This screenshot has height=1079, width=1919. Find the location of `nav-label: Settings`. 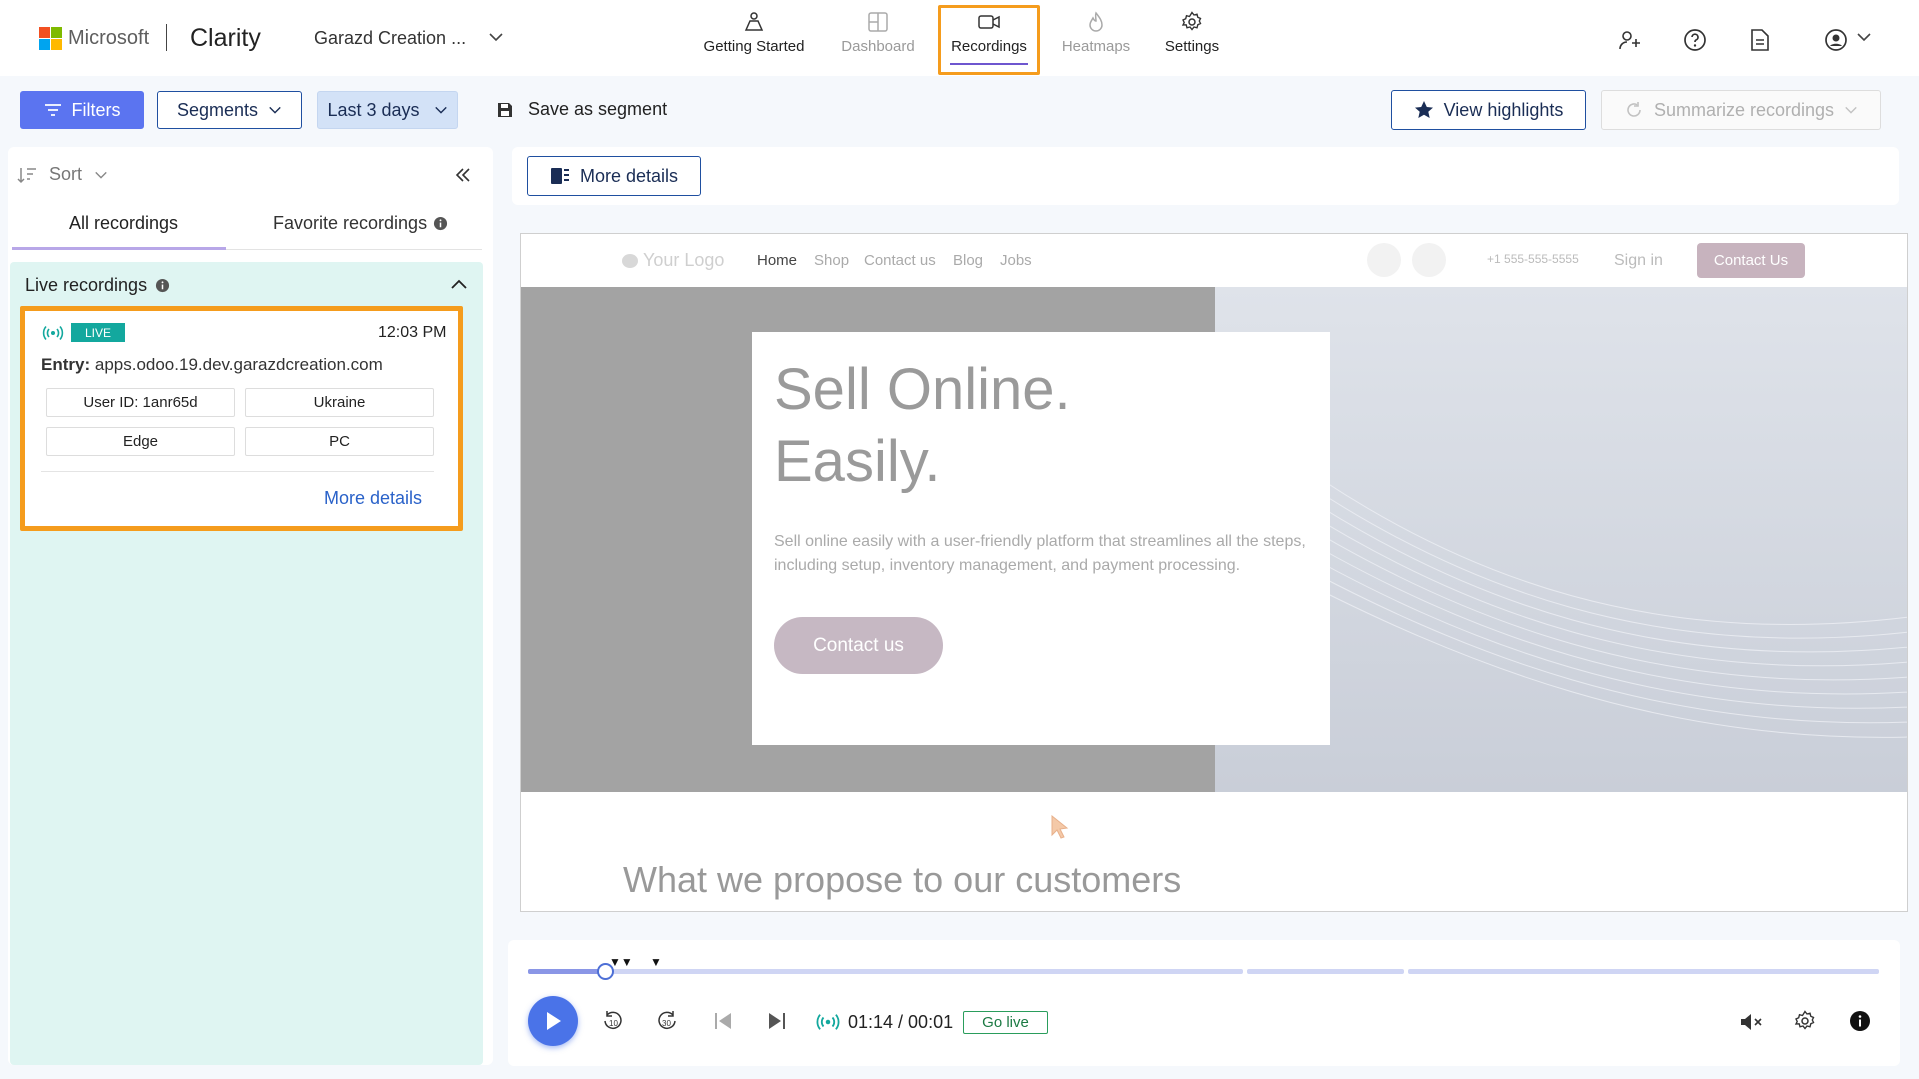

nav-label: Settings is located at coordinates (1192, 46).